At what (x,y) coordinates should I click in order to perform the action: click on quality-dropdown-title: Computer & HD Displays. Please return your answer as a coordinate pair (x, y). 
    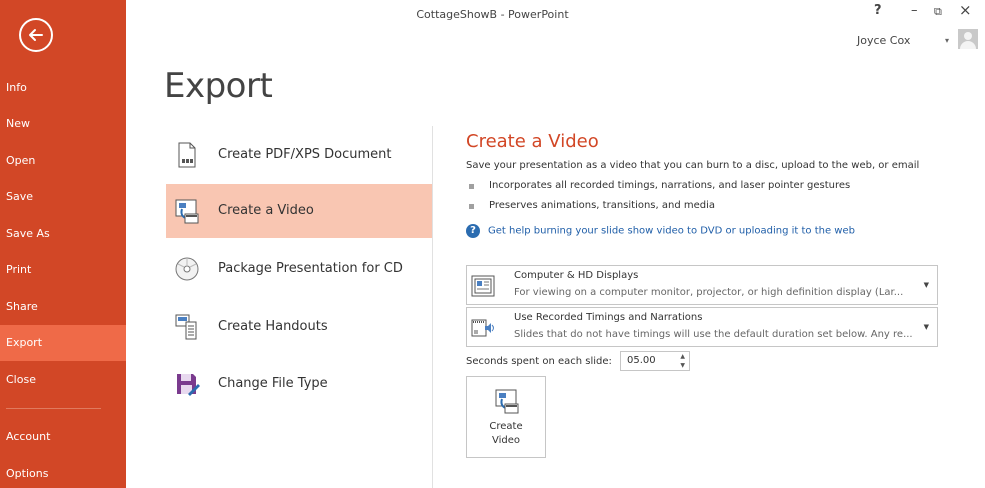
    Looking at the image, I should click on (576, 275).